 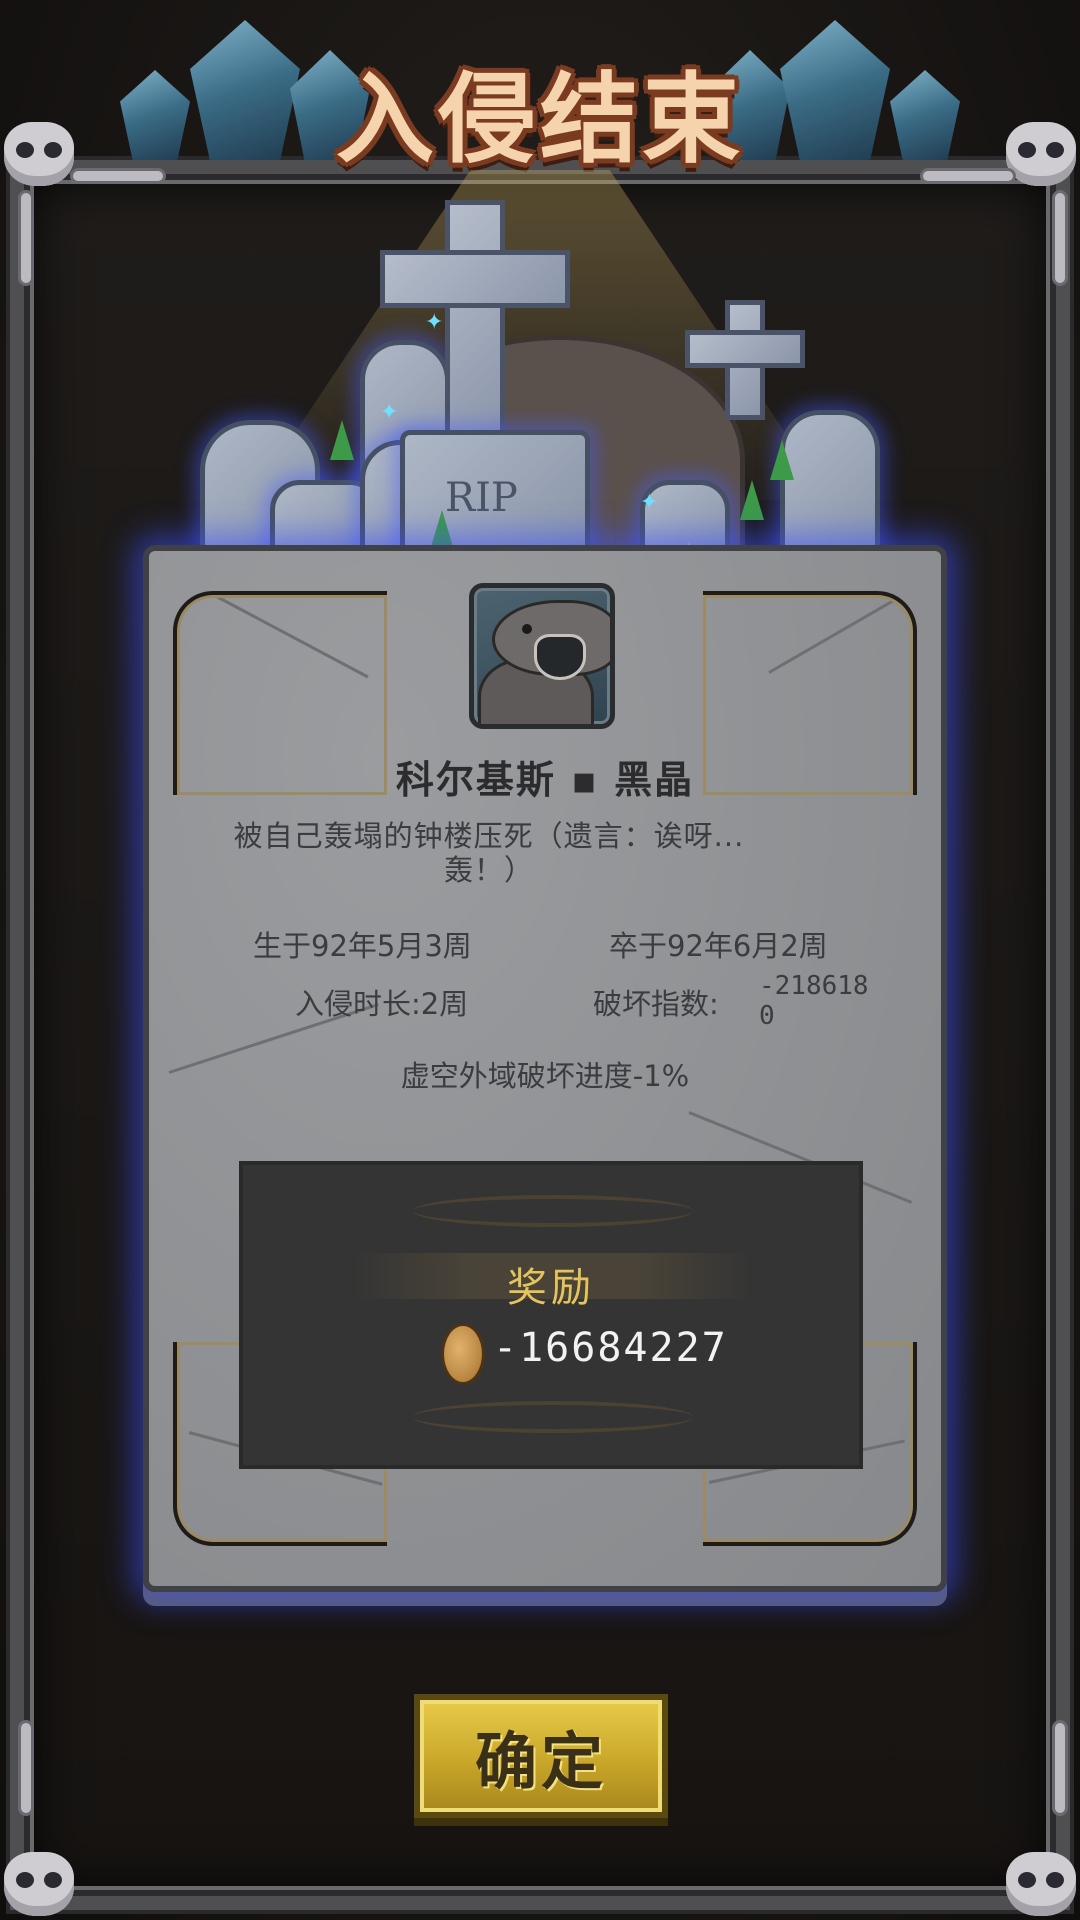 I want to click on destruction-value: -2186180, so click(x=814, y=1001).